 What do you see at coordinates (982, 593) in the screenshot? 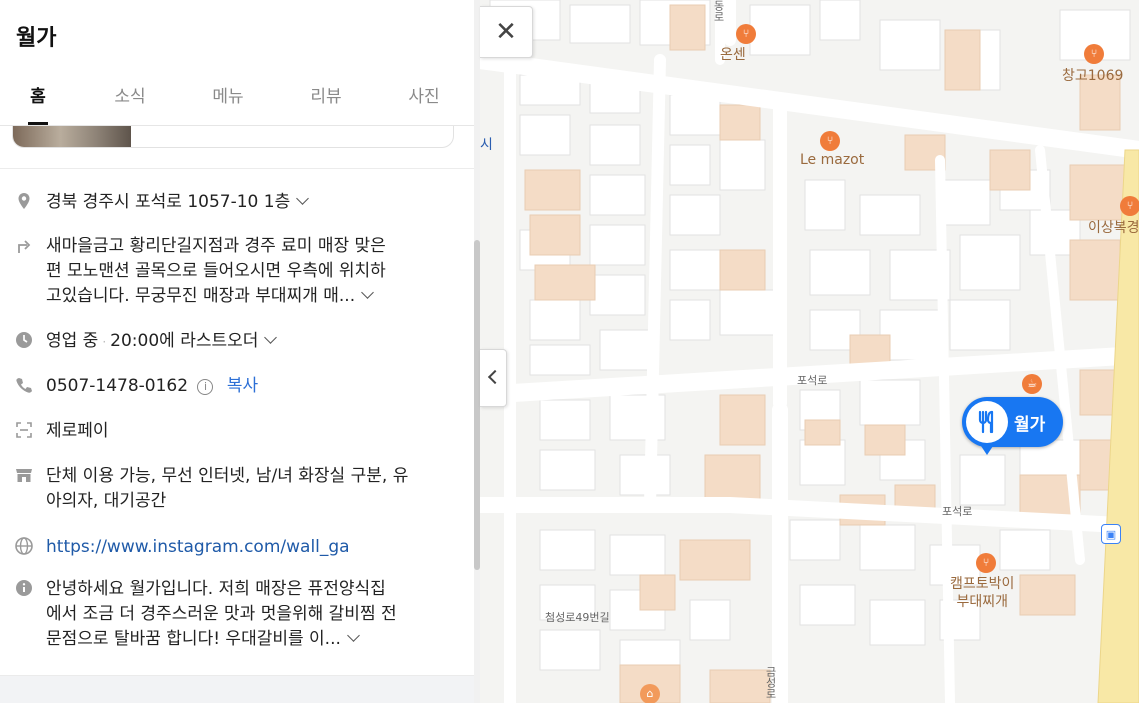
I see `poi-label-camp-tobaki: 캠프토박이 부대찌개` at bounding box center [982, 593].